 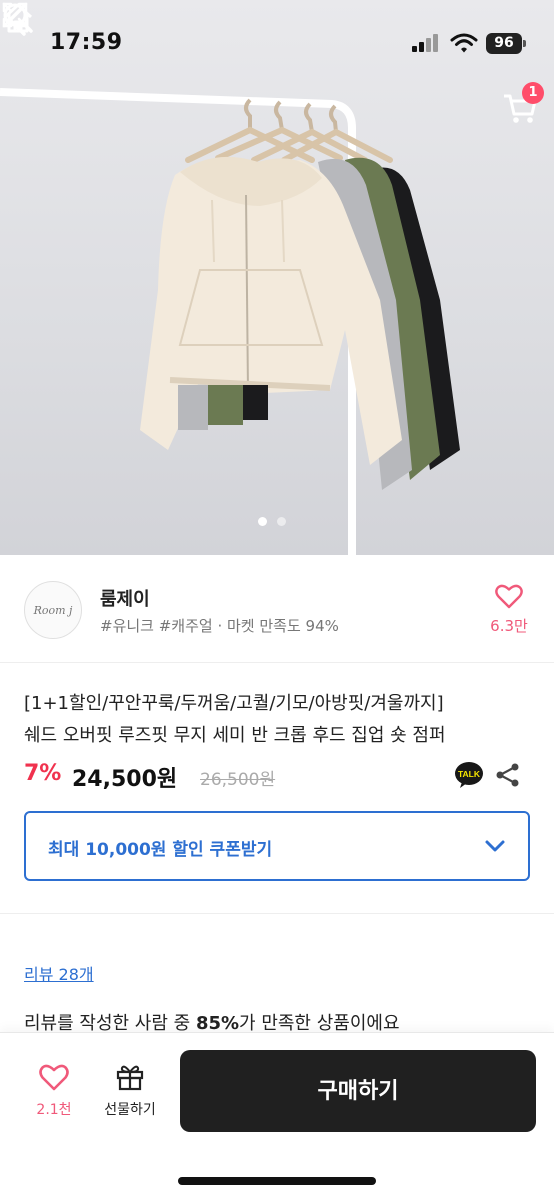 What do you see at coordinates (277, 609) in the screenshot?
I see `shop-info: Room j 룸제이 #유니크 #캐주얼 · 마켓 만족도 94% 6.3만` at bounding box center [277, 609].